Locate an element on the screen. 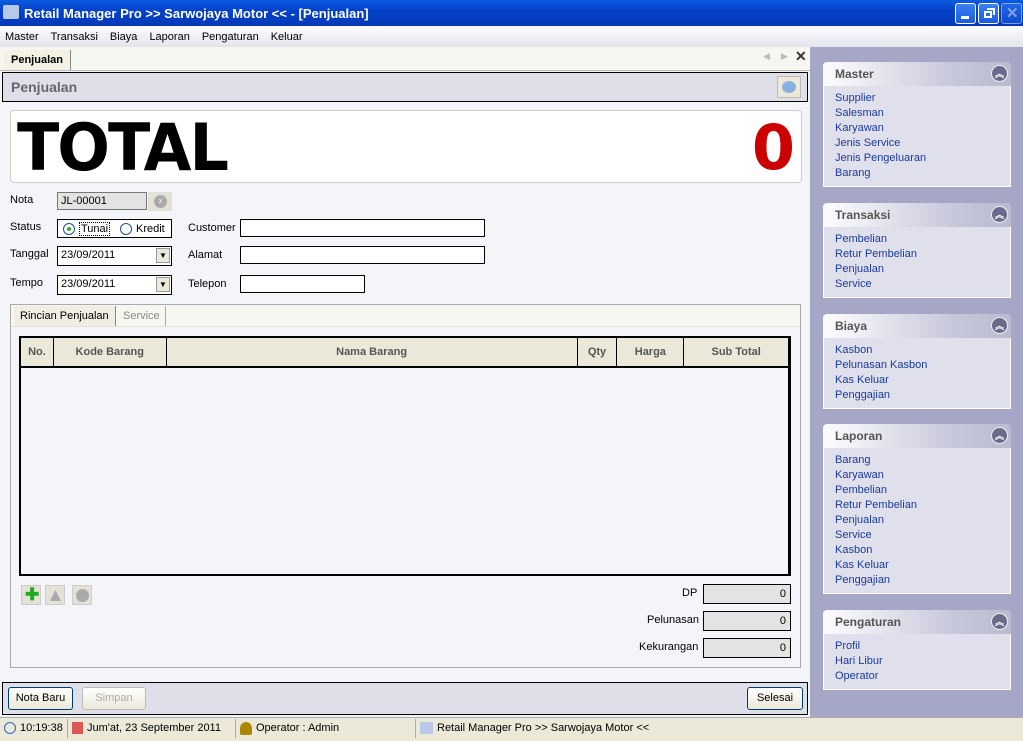 Image resolution: width=1023 pixels, height=741 pixels. menu-laporan: Laporan is located at coordinates (169, 37).